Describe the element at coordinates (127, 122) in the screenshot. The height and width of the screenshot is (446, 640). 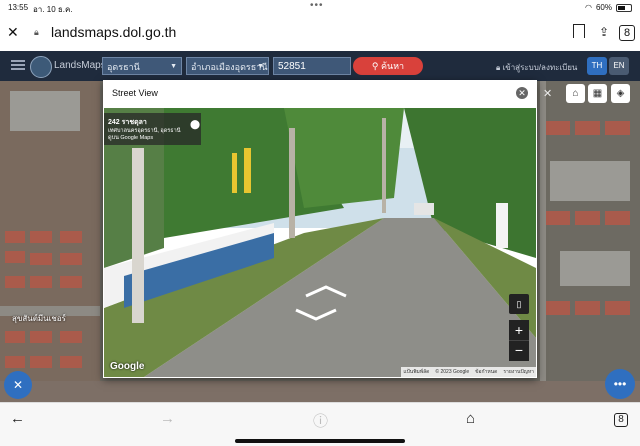
I see `street-address: 242 ราชดุลา` at that location.